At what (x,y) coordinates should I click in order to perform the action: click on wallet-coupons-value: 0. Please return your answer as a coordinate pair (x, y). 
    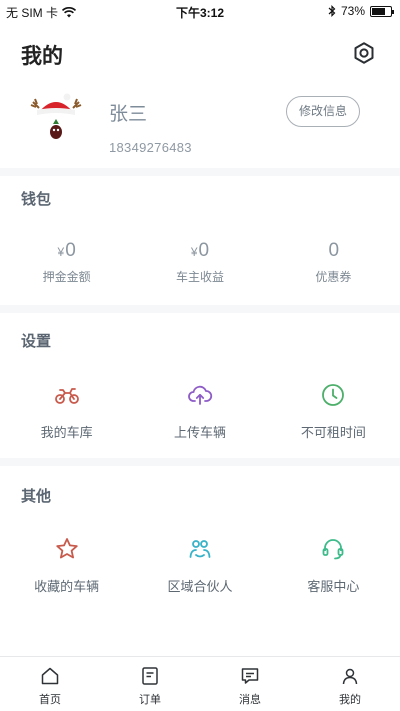
    Looking at the image, I should click on (333, 252).